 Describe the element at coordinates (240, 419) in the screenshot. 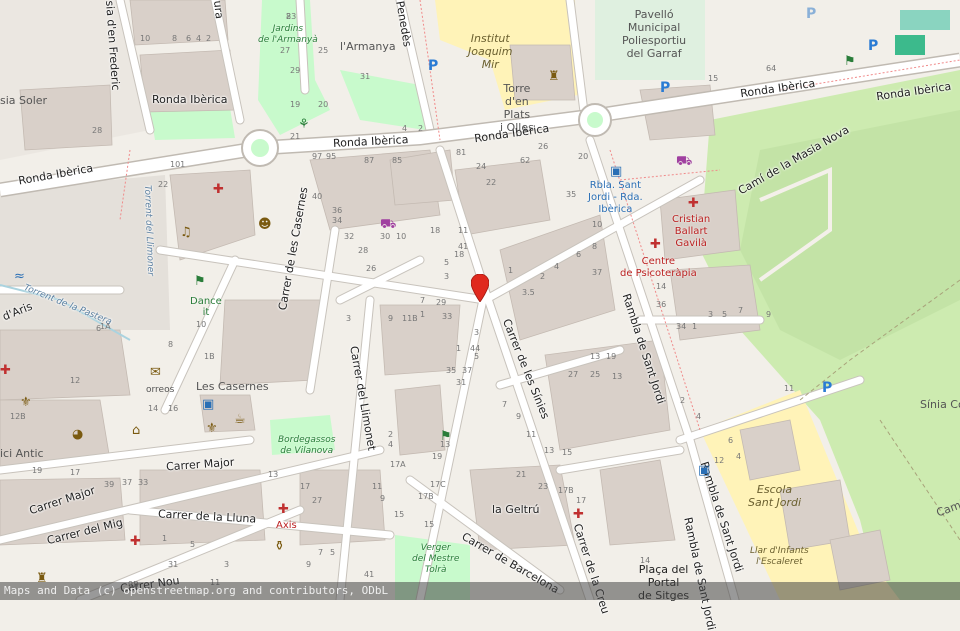

I see `bar-icon: ☕` at that location.